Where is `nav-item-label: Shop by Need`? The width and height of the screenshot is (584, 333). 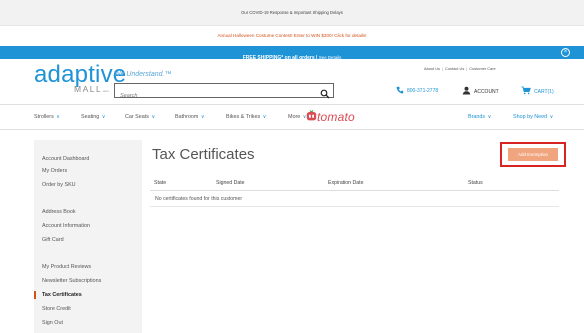 nav-item-label: Shop by Need is located at coordinates (530, 117).